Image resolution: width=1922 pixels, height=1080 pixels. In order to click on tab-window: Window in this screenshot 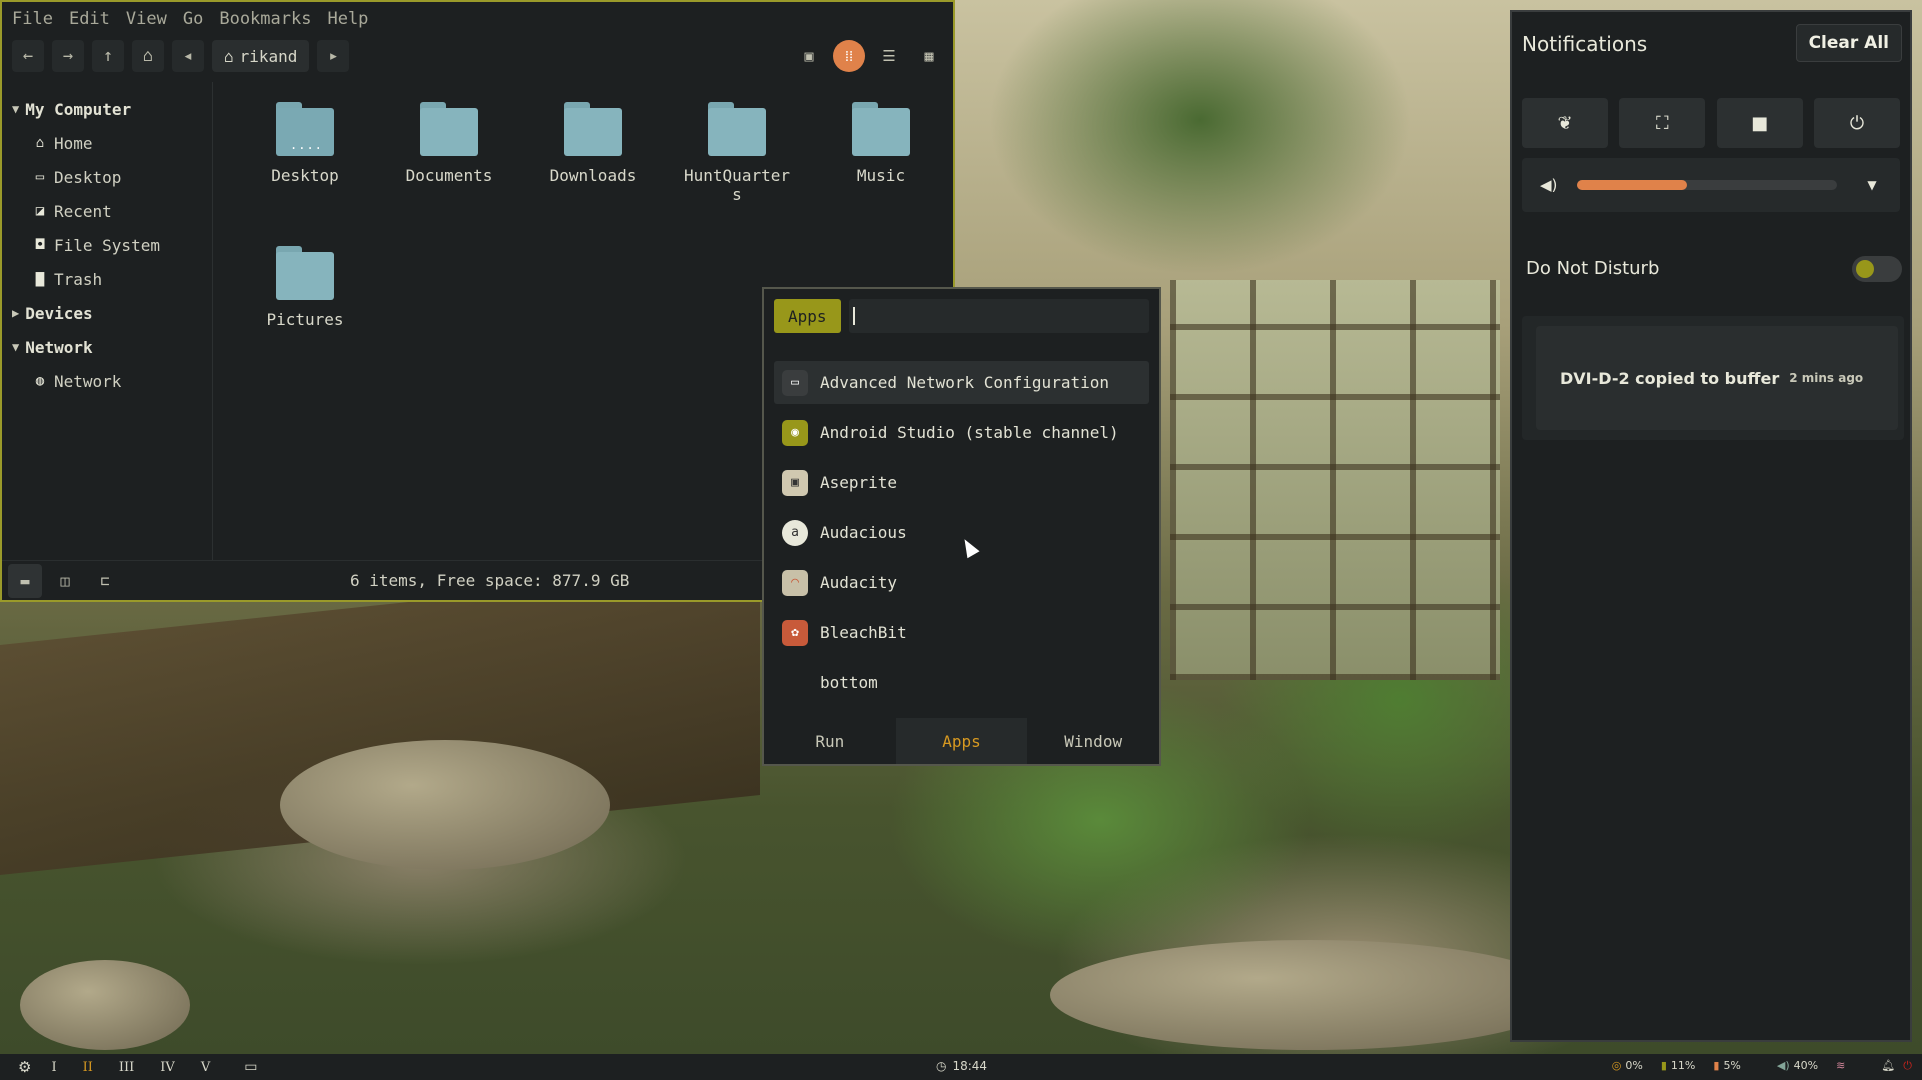, I will do `click(1093, 741)`.